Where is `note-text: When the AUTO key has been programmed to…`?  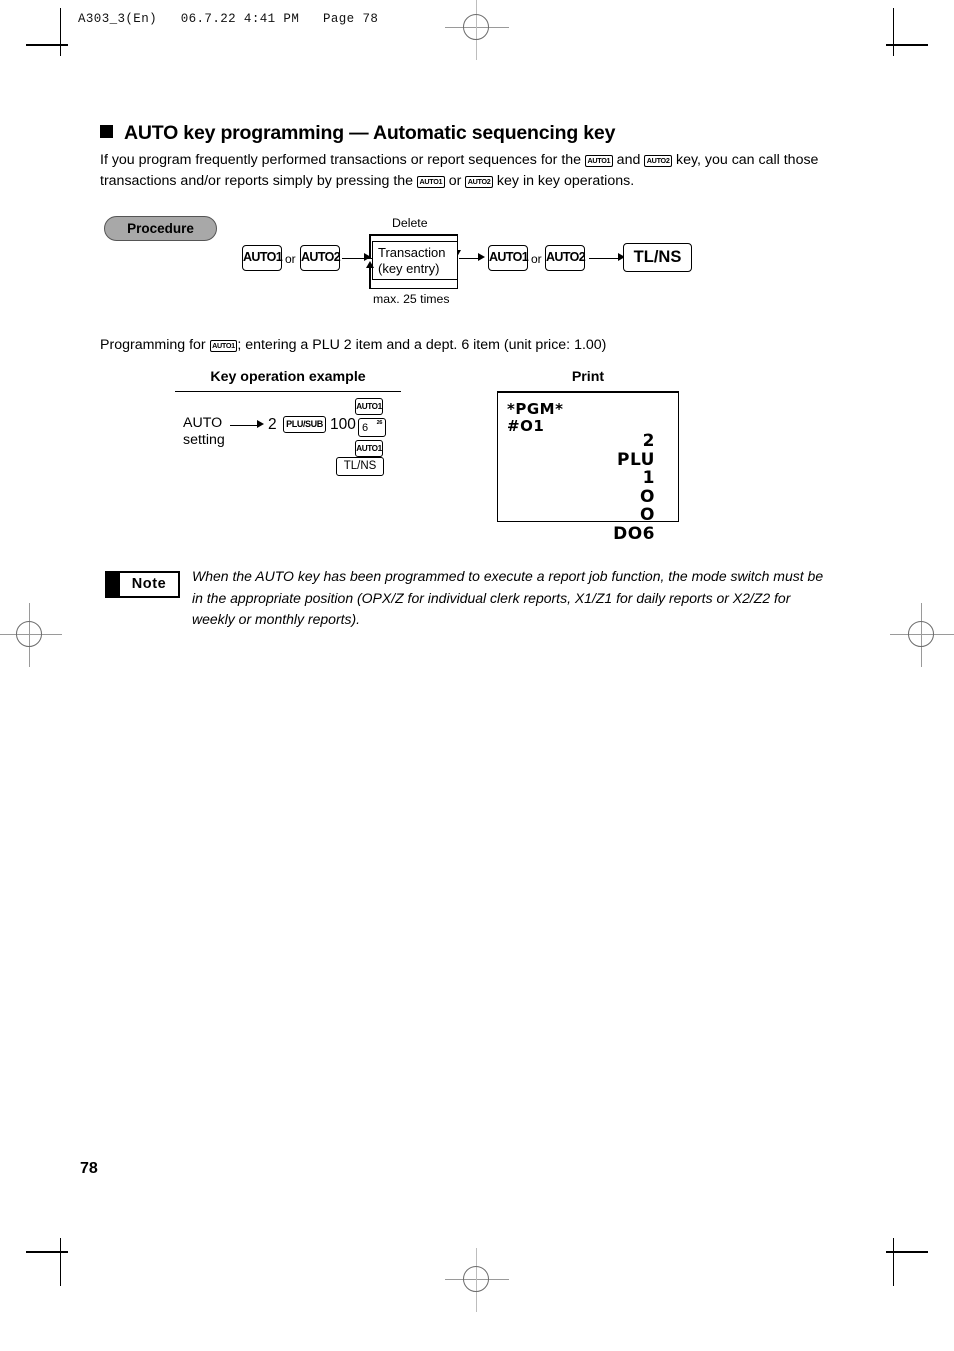 note-text: When the AUTO key has been programmed to… is located at coordinates (508, 597).